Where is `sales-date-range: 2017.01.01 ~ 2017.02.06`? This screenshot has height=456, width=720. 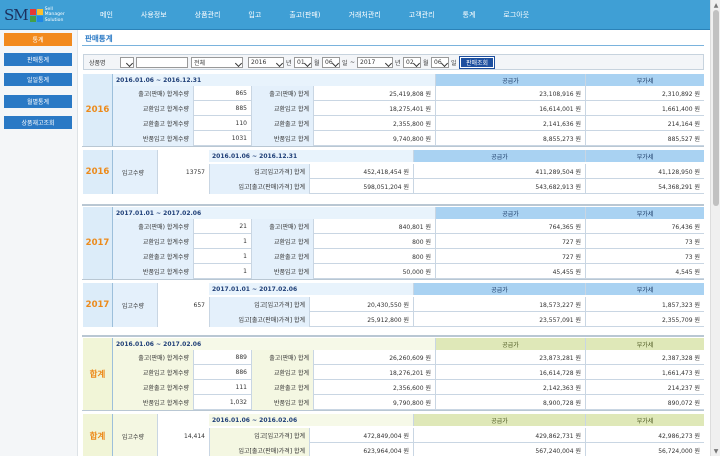
sales-date-range: 2017.01.01 ~ 2017.02.06 is located at coordinates (274, 213).